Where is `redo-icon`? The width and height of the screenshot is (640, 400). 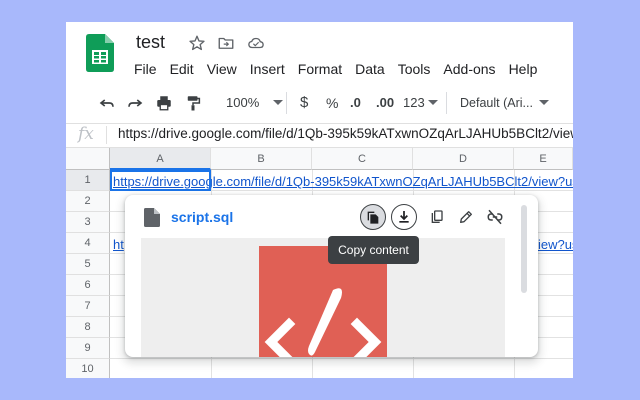 redo-icon is located at coordinates (135, 103).